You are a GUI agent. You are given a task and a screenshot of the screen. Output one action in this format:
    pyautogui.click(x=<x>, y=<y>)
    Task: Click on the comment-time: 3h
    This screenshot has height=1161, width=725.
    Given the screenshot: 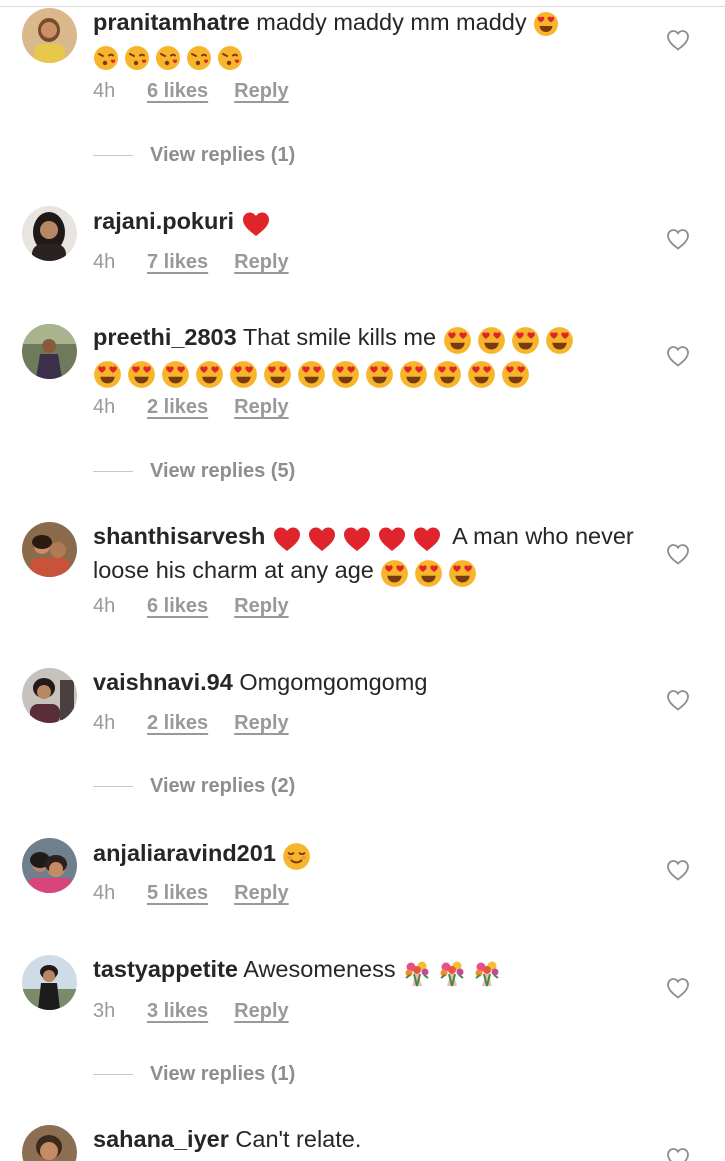 What is the action you would take?
    pyautogui.click(x=104, y=1011)
    